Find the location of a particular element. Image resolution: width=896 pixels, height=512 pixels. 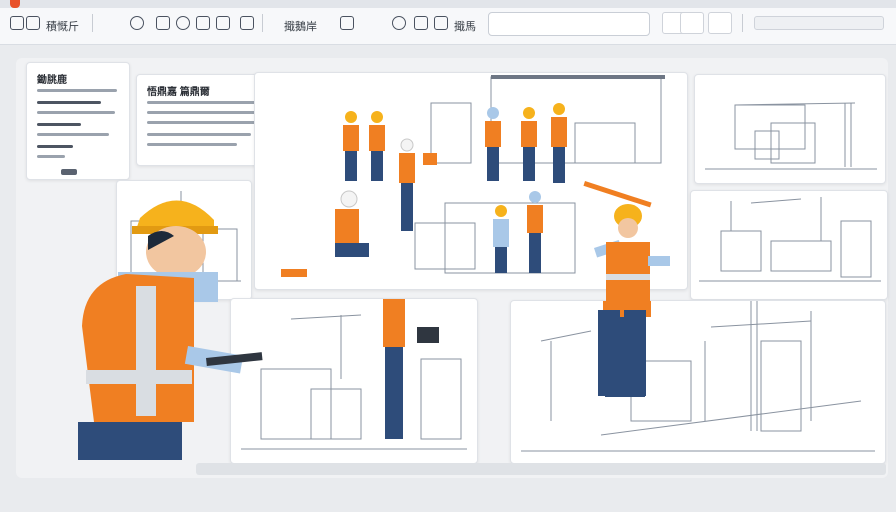

office-layout-panel is located at coordinates (789, 245).